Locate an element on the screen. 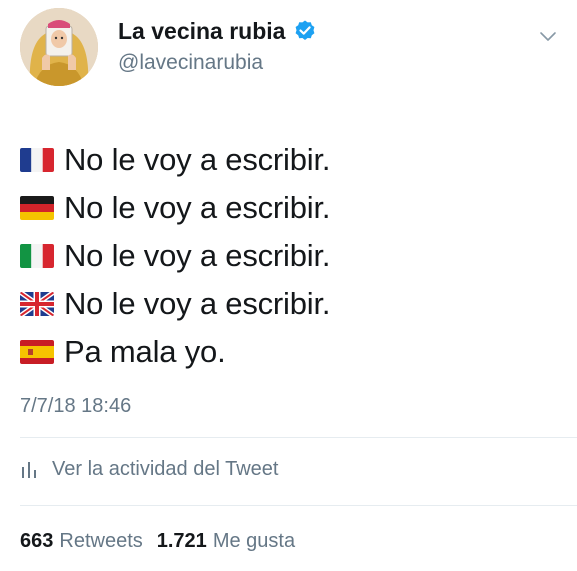 The width and height of the screenshot is (577, 571). retweets-count: 663 is located at coordinates (37, 541).